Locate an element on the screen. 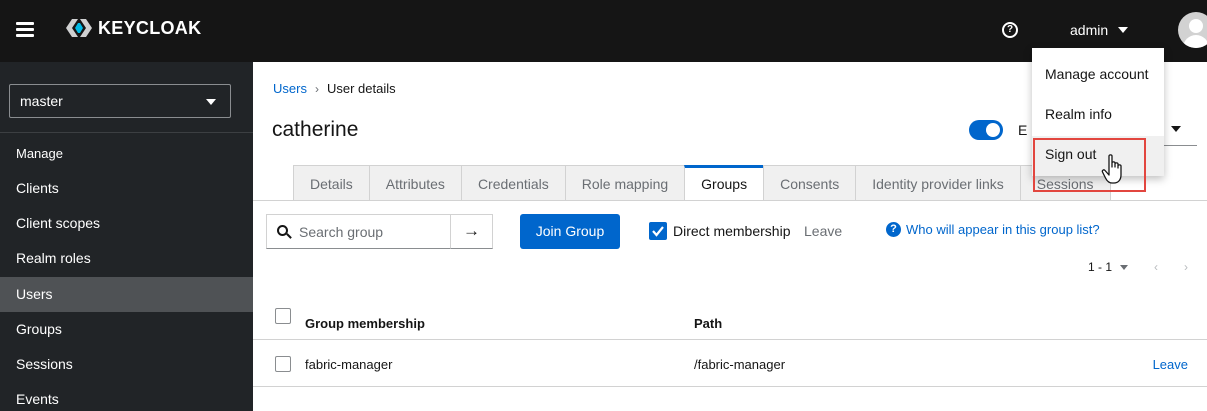 The width and height of the screenshot is (1207, 411). row-checkbox is located at coordinates (283, 364).